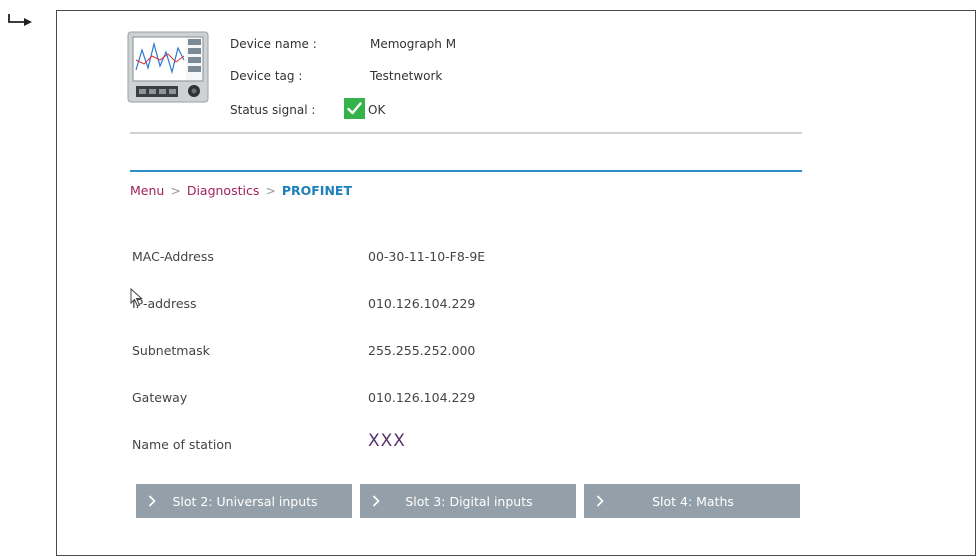 This screenshot has height=556, width=978. I want to click on slot-4-button: Slot 4: Maths, so click(692, 501).